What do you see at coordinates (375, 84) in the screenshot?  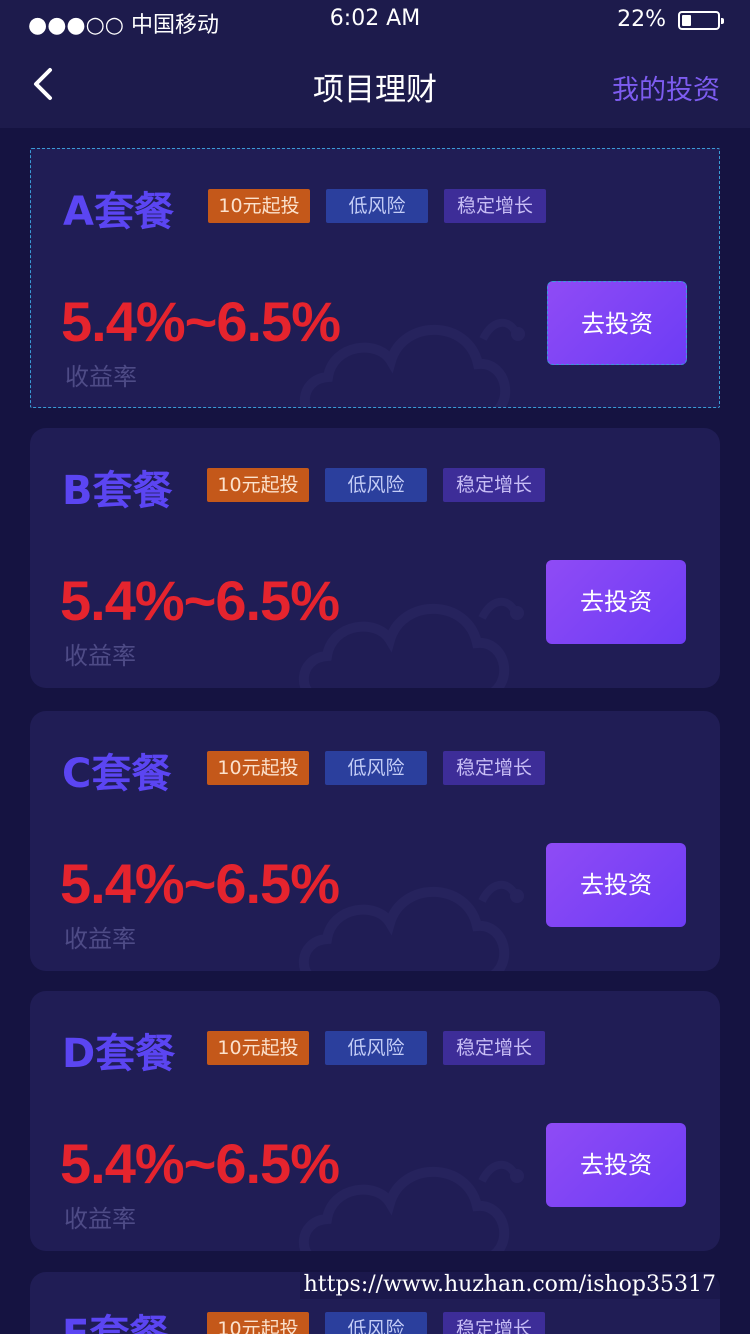 I see `nav-bar: 项目理财 我的投资` at bounding box center [375, 84].